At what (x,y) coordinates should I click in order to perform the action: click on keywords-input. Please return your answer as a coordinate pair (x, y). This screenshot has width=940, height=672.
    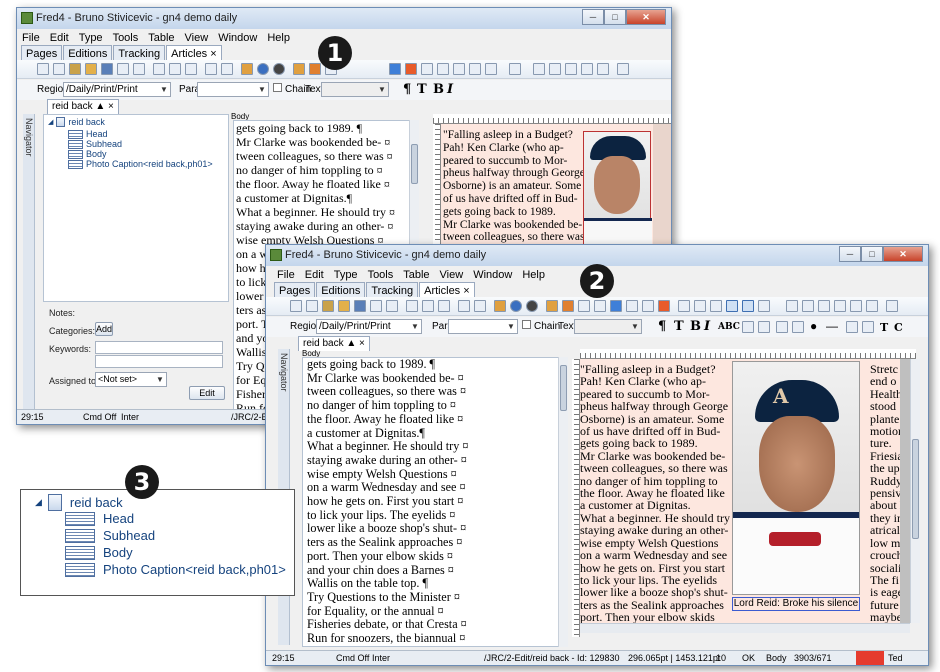
    Looking at the image, I should click on (159, 347).